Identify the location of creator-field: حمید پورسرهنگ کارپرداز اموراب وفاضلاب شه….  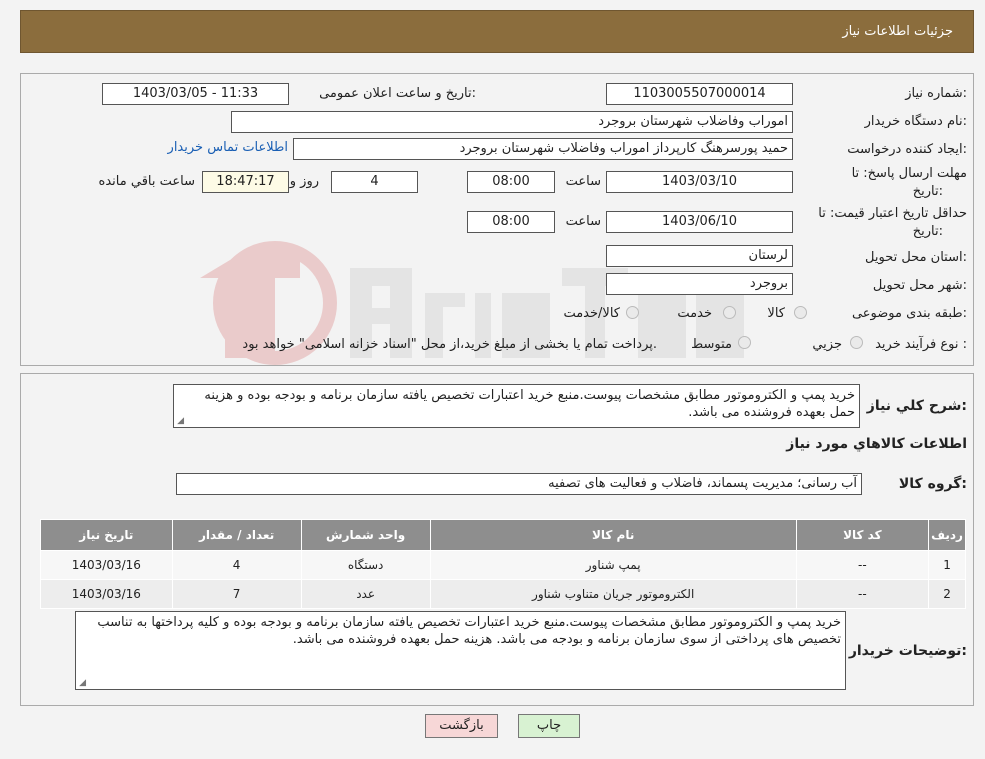
(543, 149).